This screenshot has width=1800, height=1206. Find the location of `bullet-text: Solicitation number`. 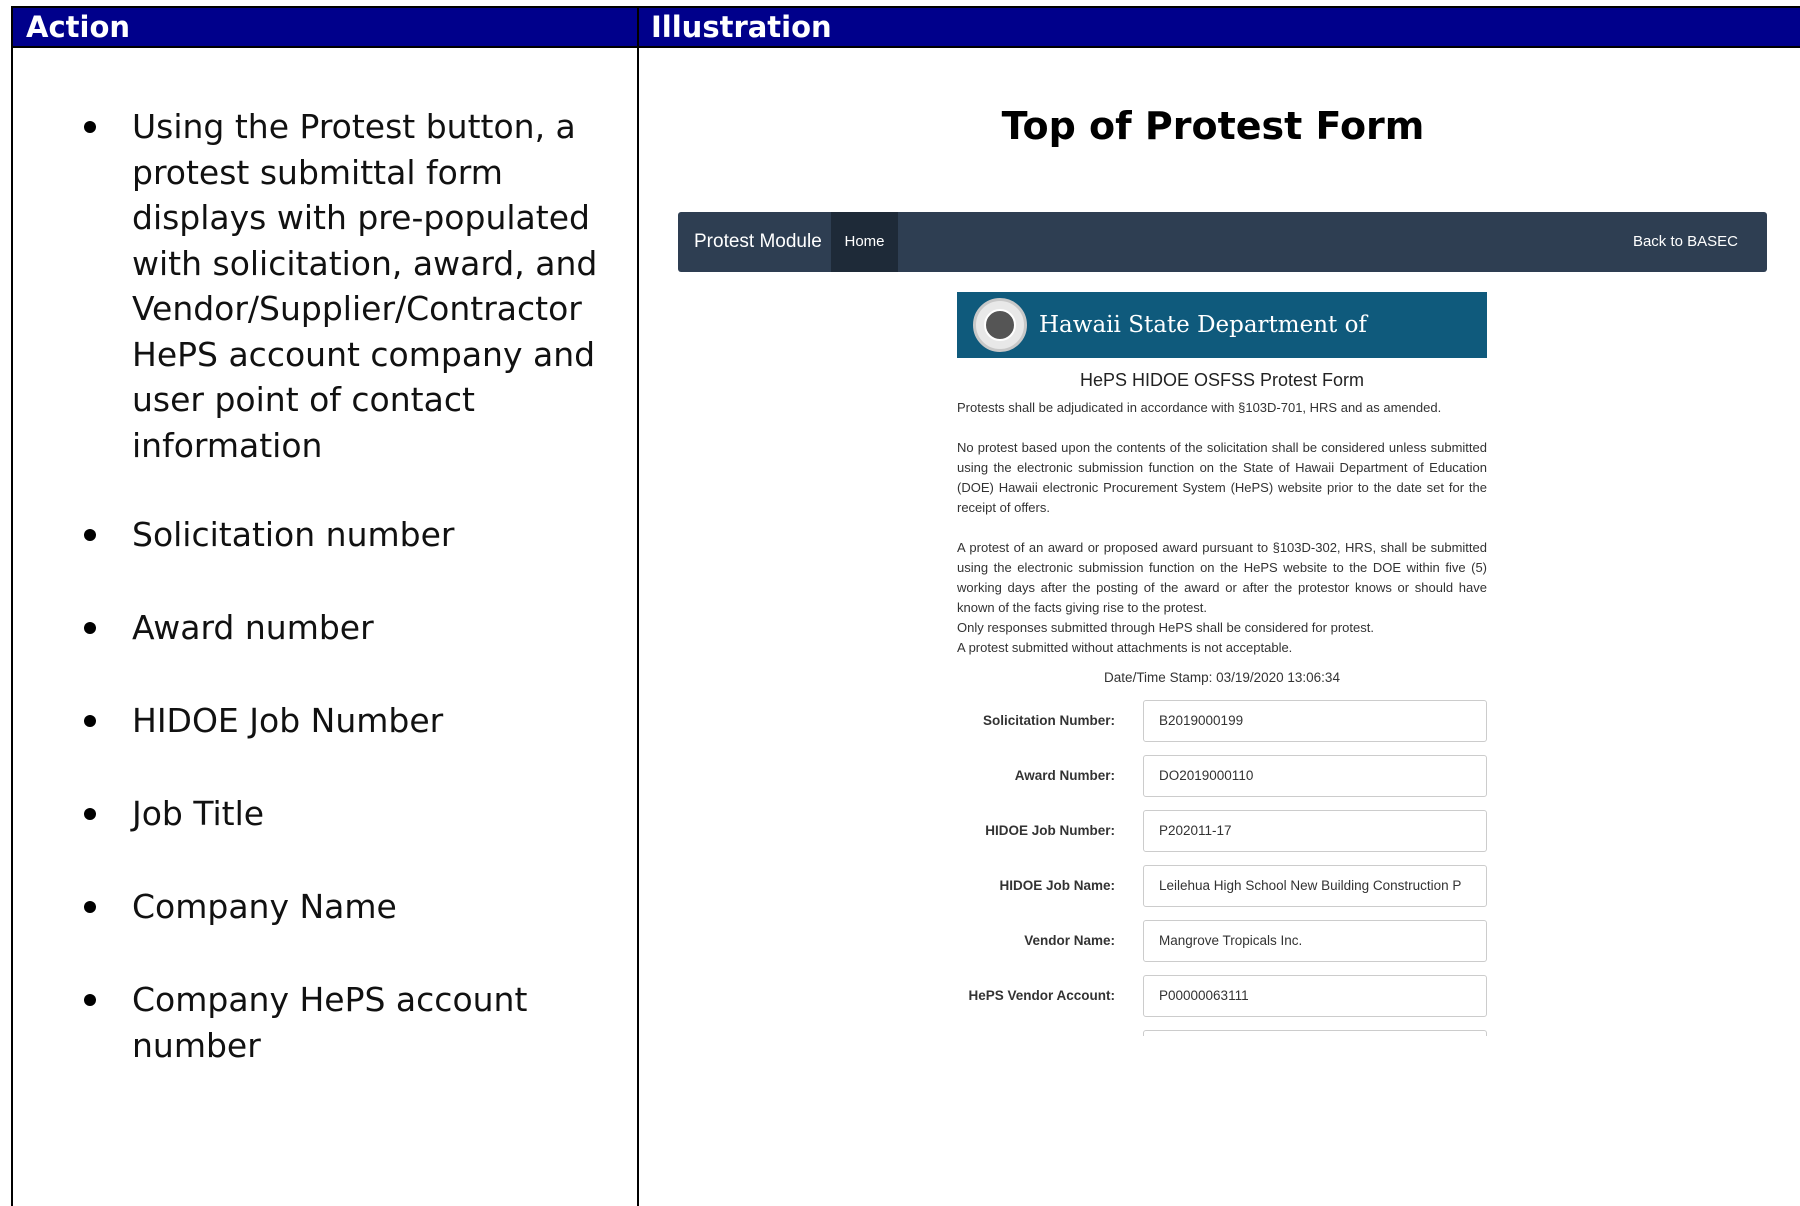

bullet-text: Solicitation number is located at coordinates (293, 534).